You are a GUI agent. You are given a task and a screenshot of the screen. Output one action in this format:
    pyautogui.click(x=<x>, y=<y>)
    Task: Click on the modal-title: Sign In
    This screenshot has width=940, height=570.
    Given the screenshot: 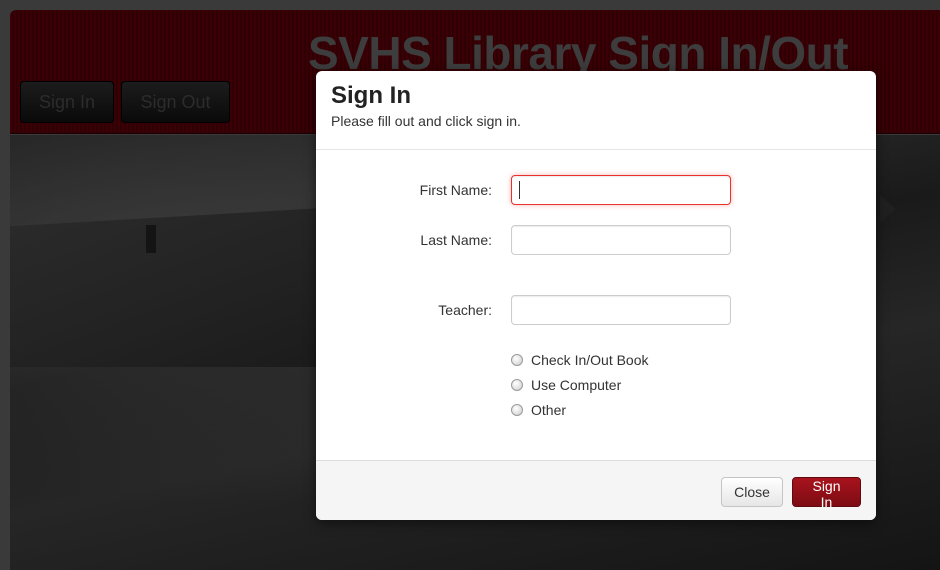 What is the action you would take?
    pyautogui.click(x=371, y=95)
    